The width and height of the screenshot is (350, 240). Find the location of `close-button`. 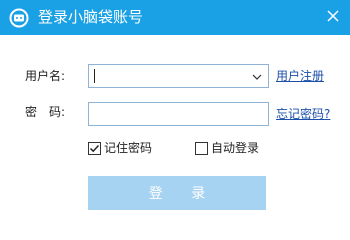

close-button is located at coordinates (333, 16).